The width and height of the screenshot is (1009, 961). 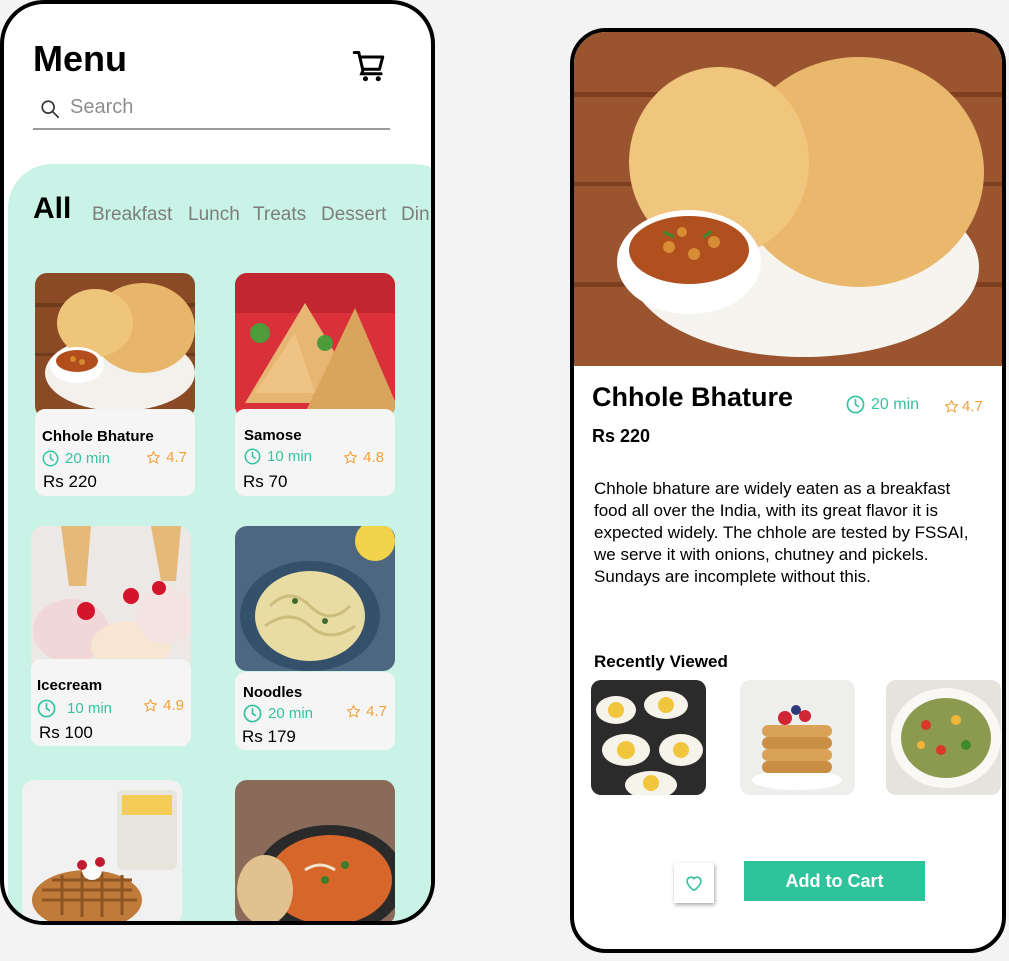 What do you see at coordinates (648, 737) in the screenshot?
I see `recent-item-eggs` at bounding box center [648, 737].